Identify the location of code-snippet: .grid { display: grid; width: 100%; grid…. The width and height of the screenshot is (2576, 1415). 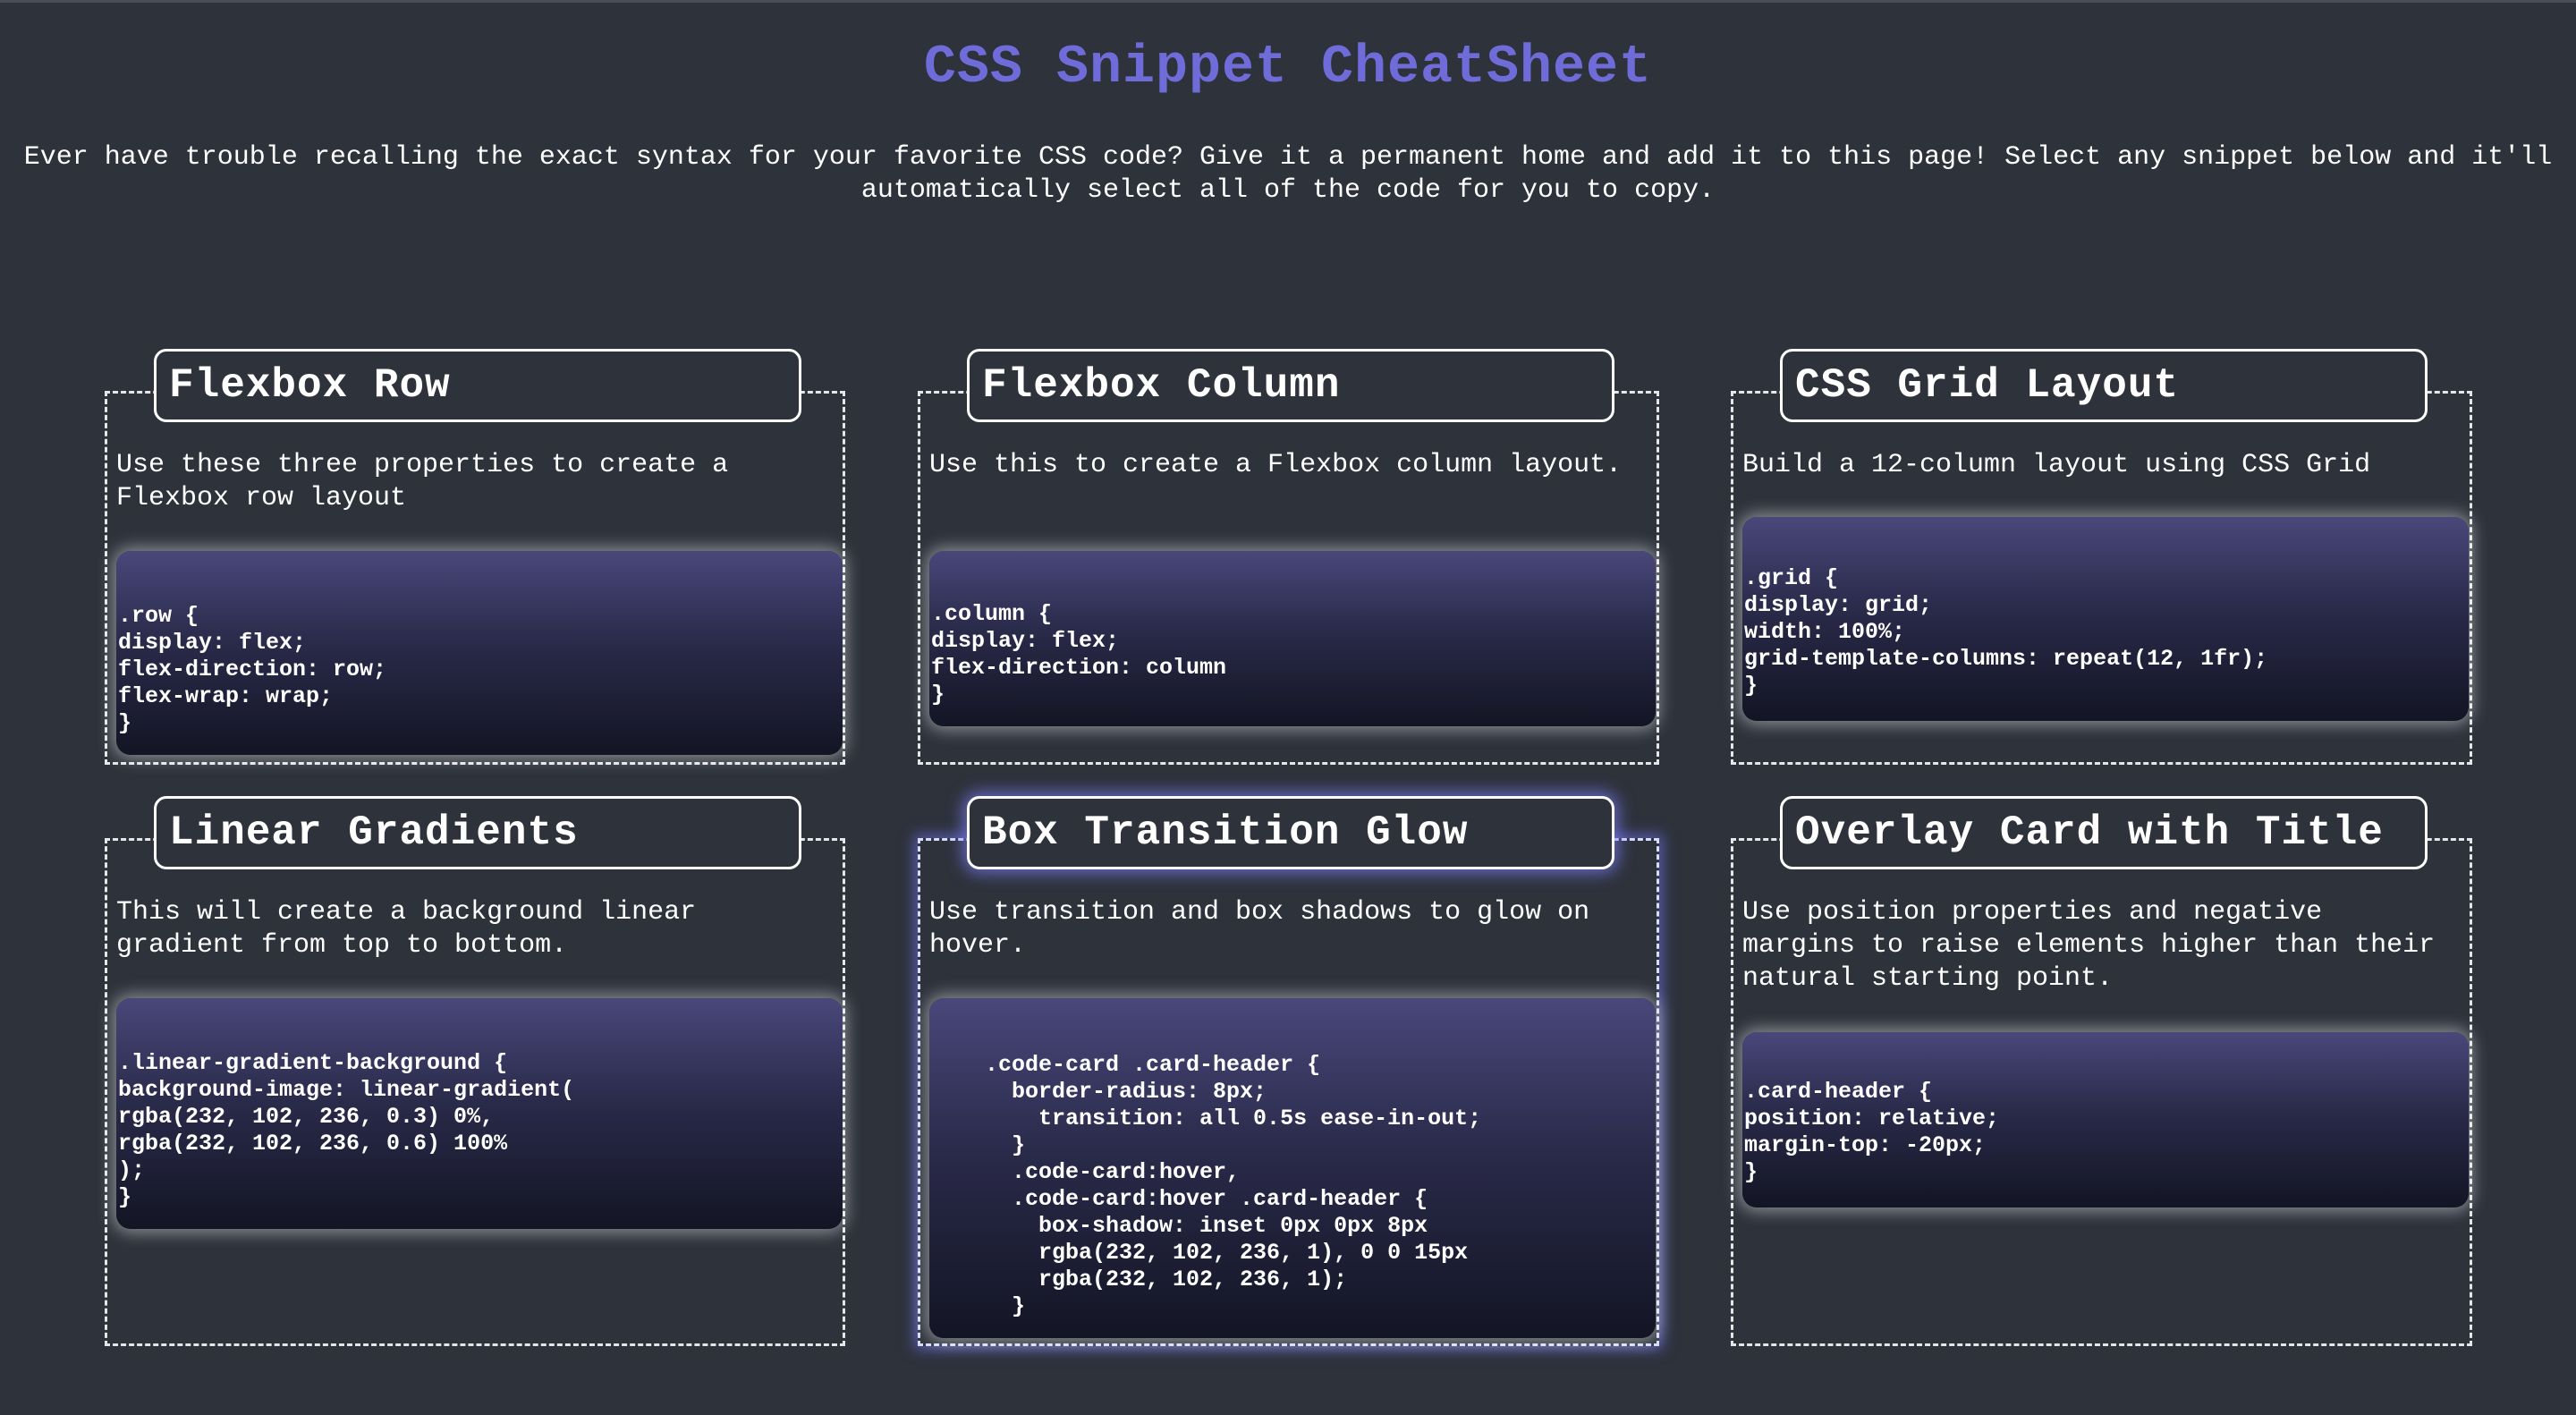
(2105, 619).